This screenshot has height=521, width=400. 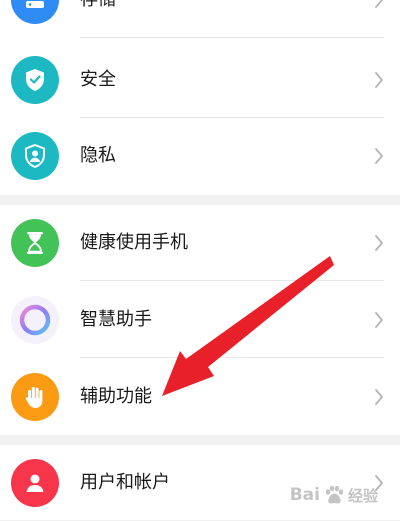 I want to click on assistant-ring-icon, so click(x=35, y=320).